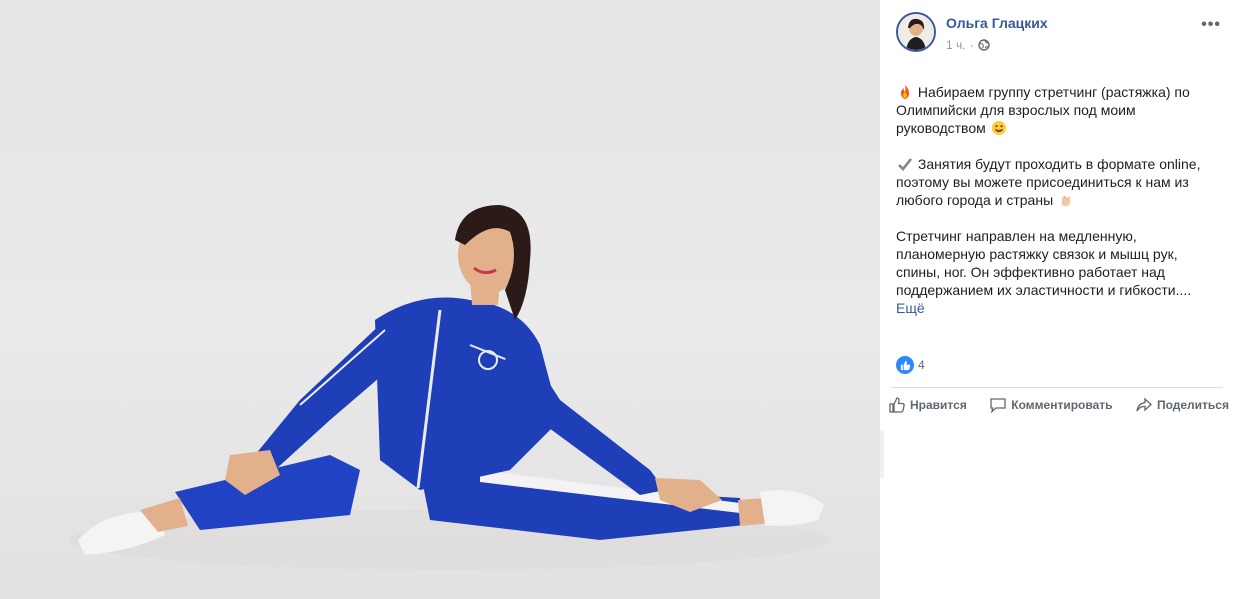  I want to click on comment-label: Комментировать, so click(1062, 405).